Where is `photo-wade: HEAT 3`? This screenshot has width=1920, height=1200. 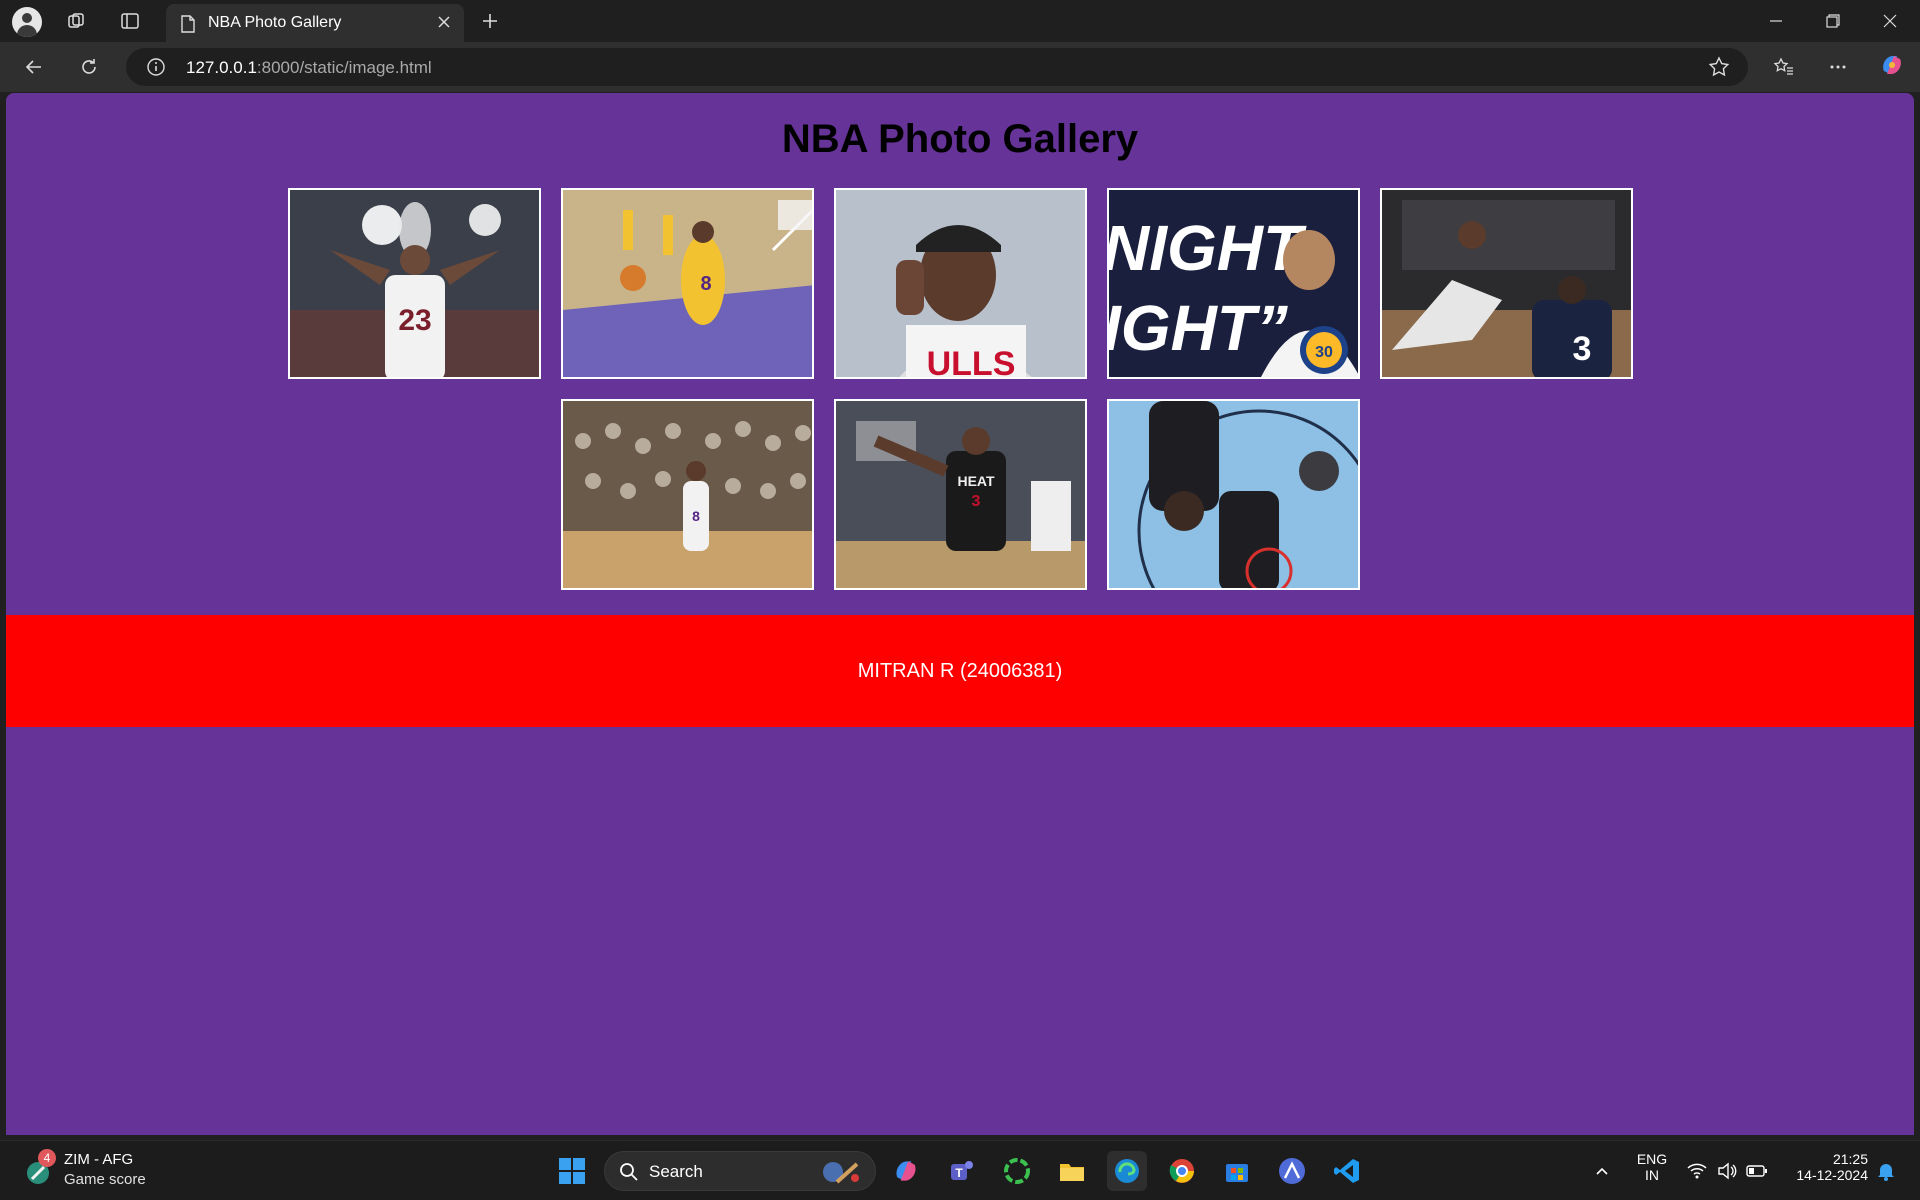
photo-wade: HEAT 3 is located at coordinates (960, 494).